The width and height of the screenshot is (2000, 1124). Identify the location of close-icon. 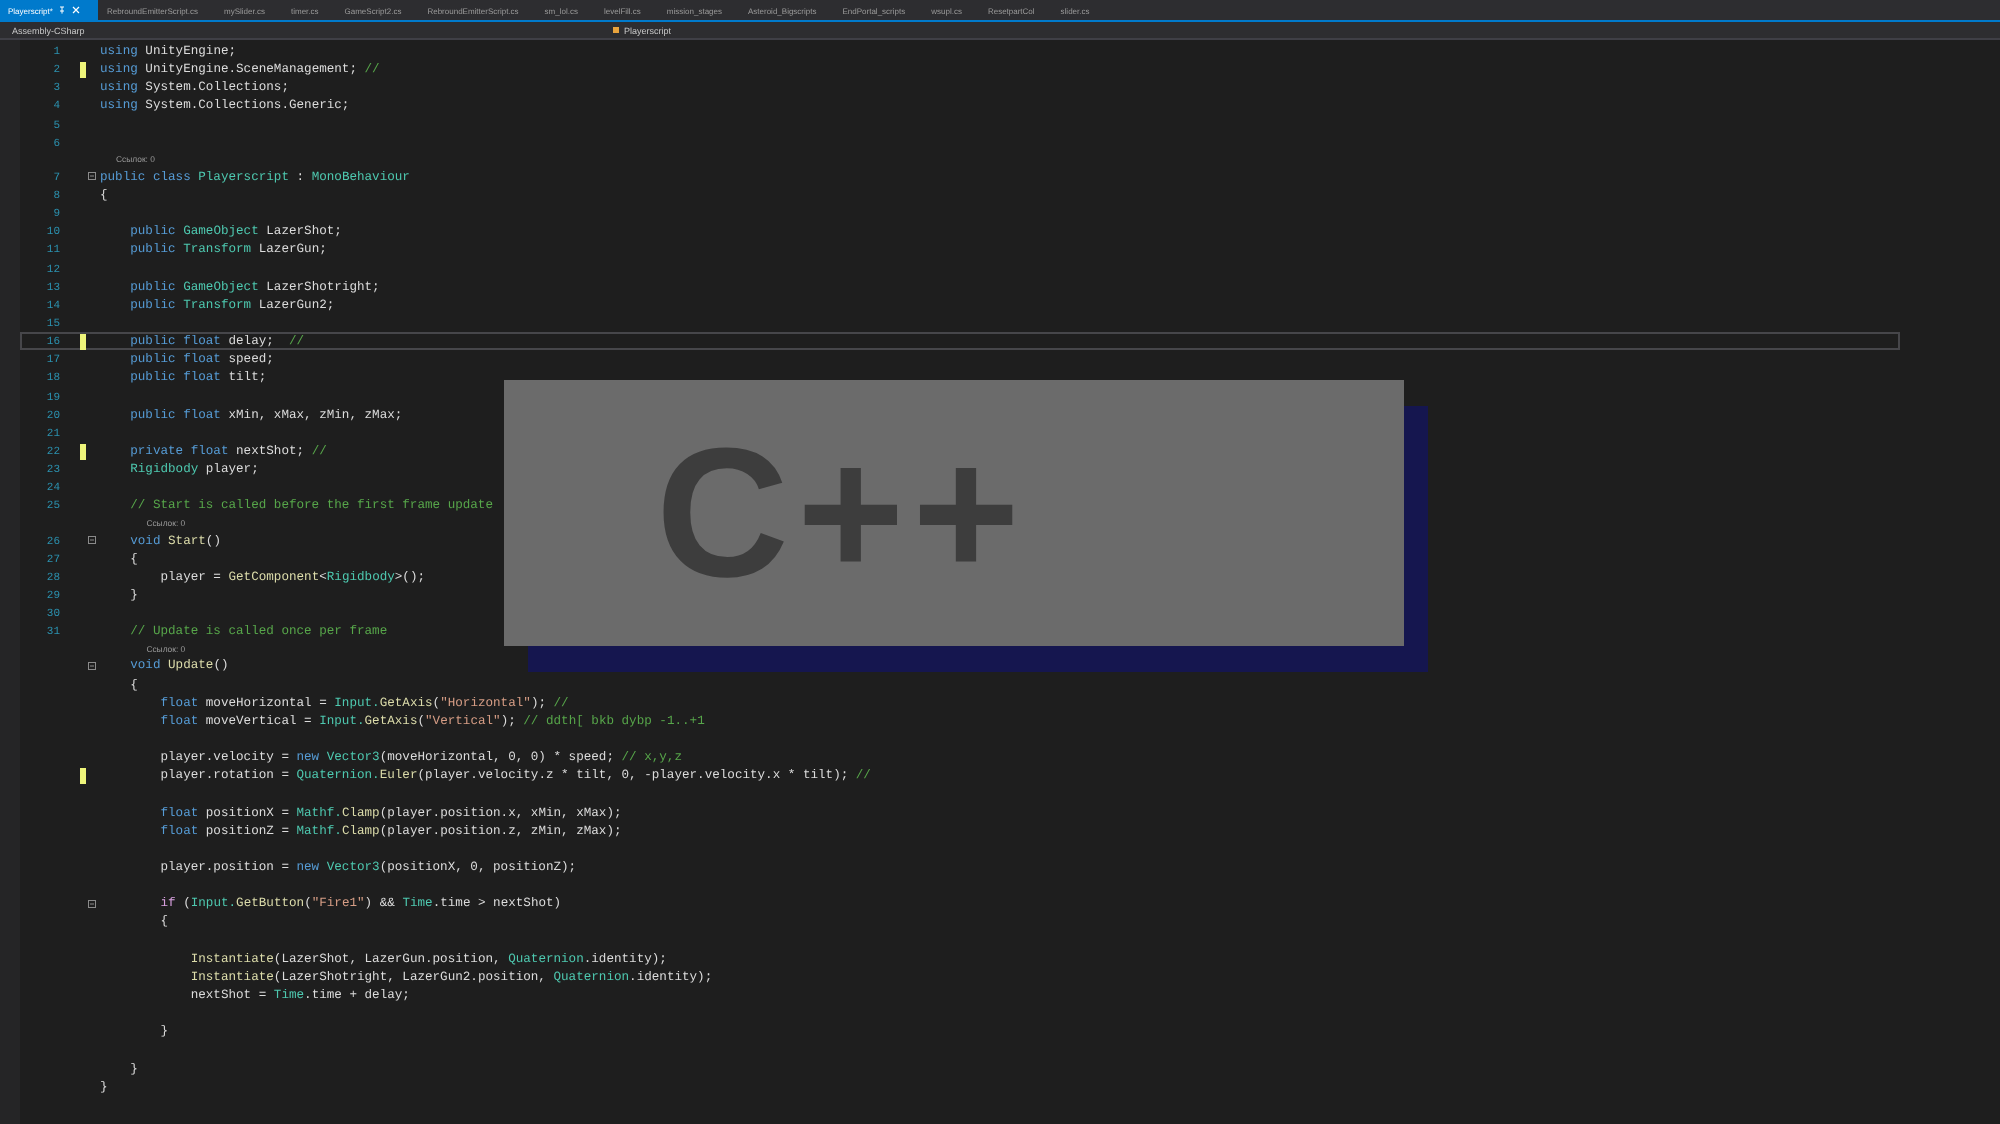
(76, 10).